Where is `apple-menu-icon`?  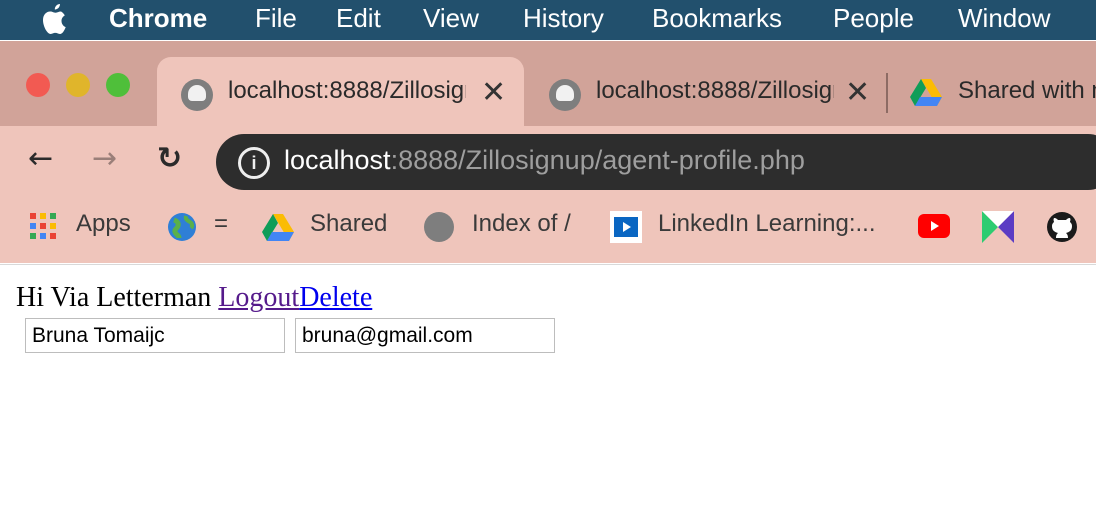
apple-menu-icon is located at coordinates (55, 19).